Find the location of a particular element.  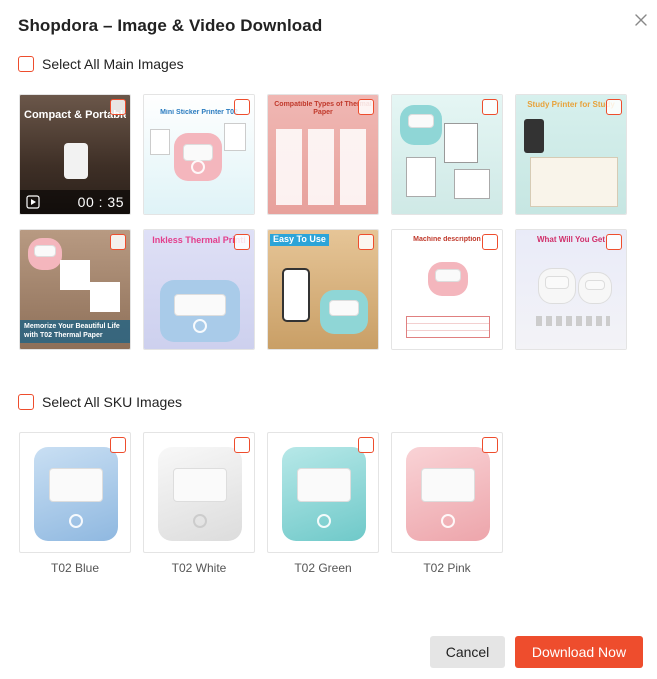

sku-label: T02 Blue is located at coordinates (75, 568).